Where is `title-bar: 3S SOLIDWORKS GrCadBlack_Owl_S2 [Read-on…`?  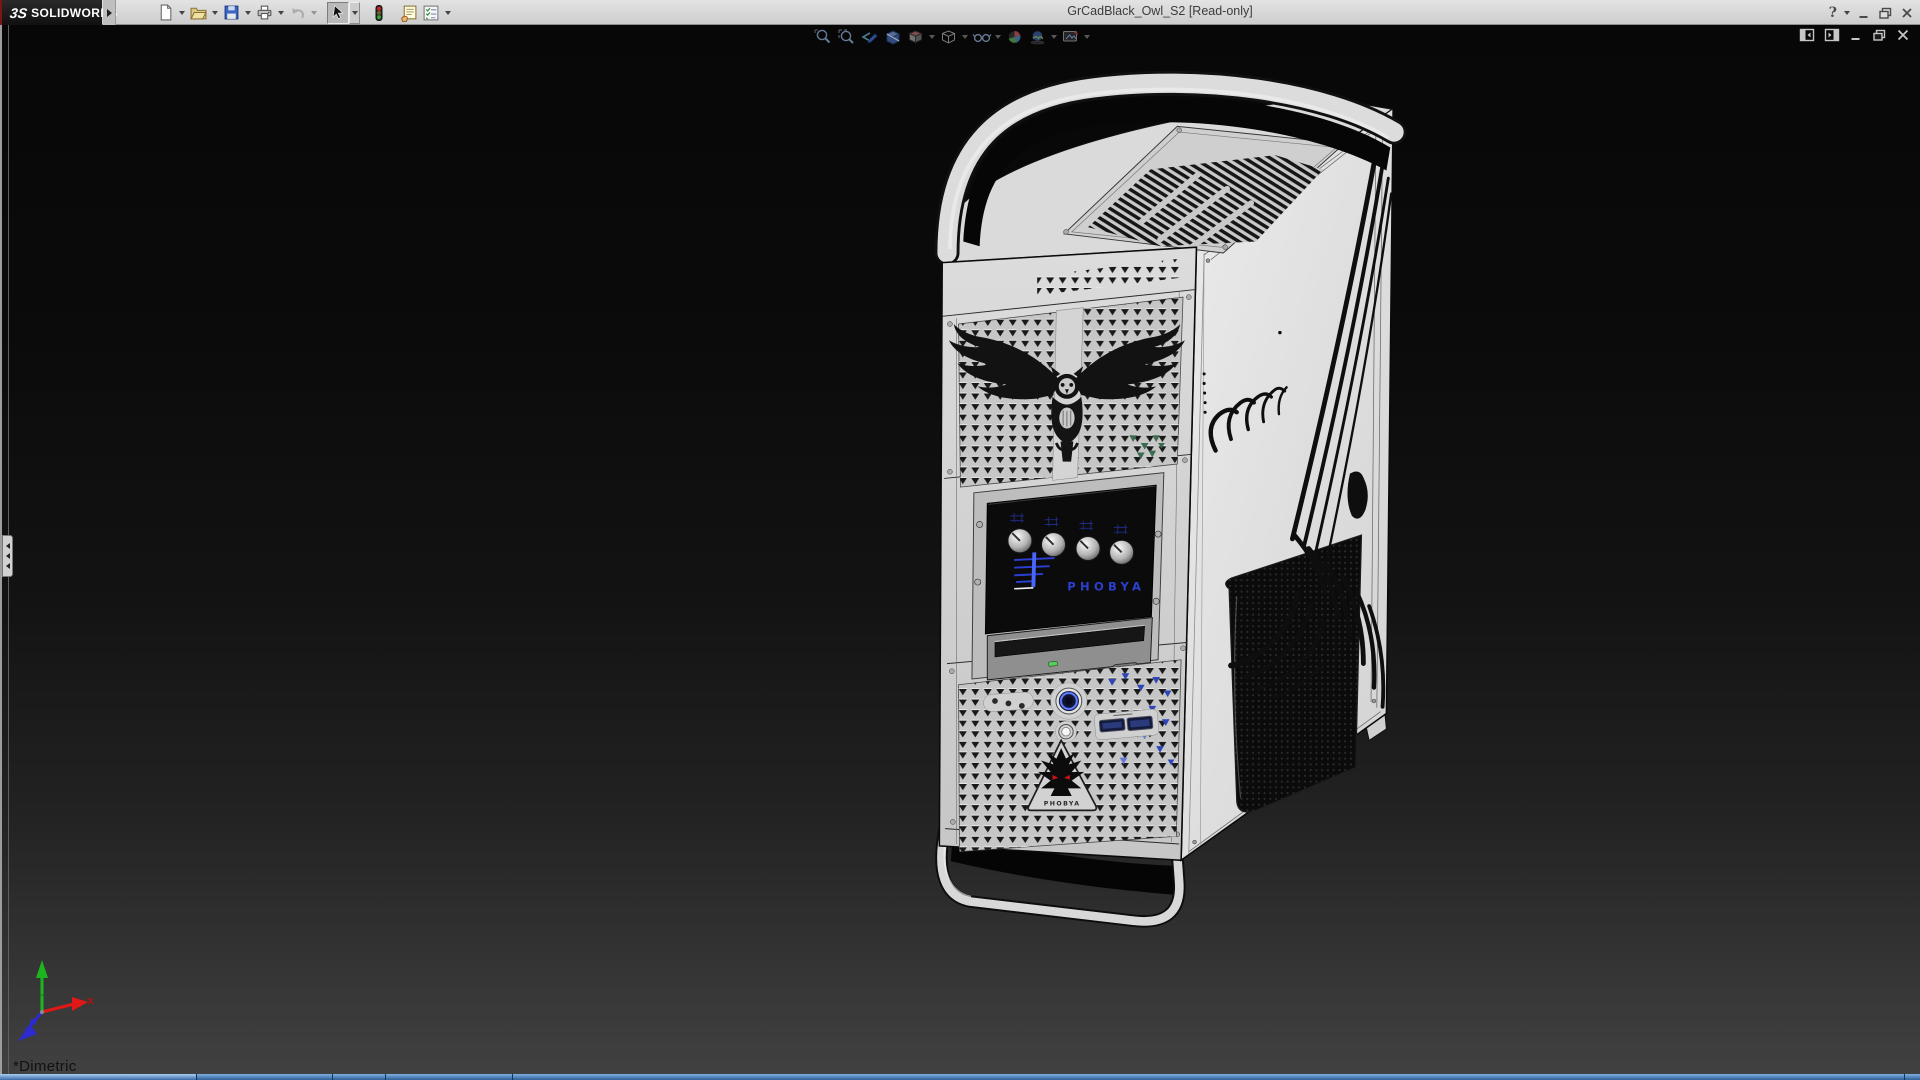 title-bar: 3S SOLIDWORKS GrCadBlack_Owl_S2 [Read-on… is located at coordinates (960, 12).